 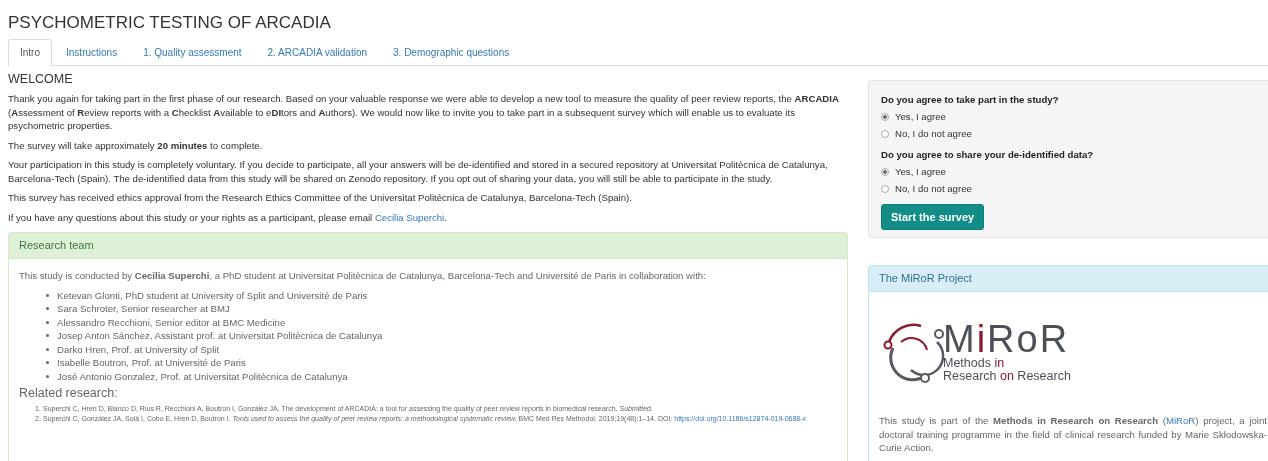 I want to click on paragraph: Thank you again for taking part in the first phase of our research. Based on your valuable response we were able to develop a new tool to measure the quality of peer review reports, the ARCADIA (Assessment of Review reports with a Checklist Available to eDItors and Authors). We would now like to invite you to take part in a subsequent survey which will enable us to evaluate its psychometric properties., so click(x=424, y=112).